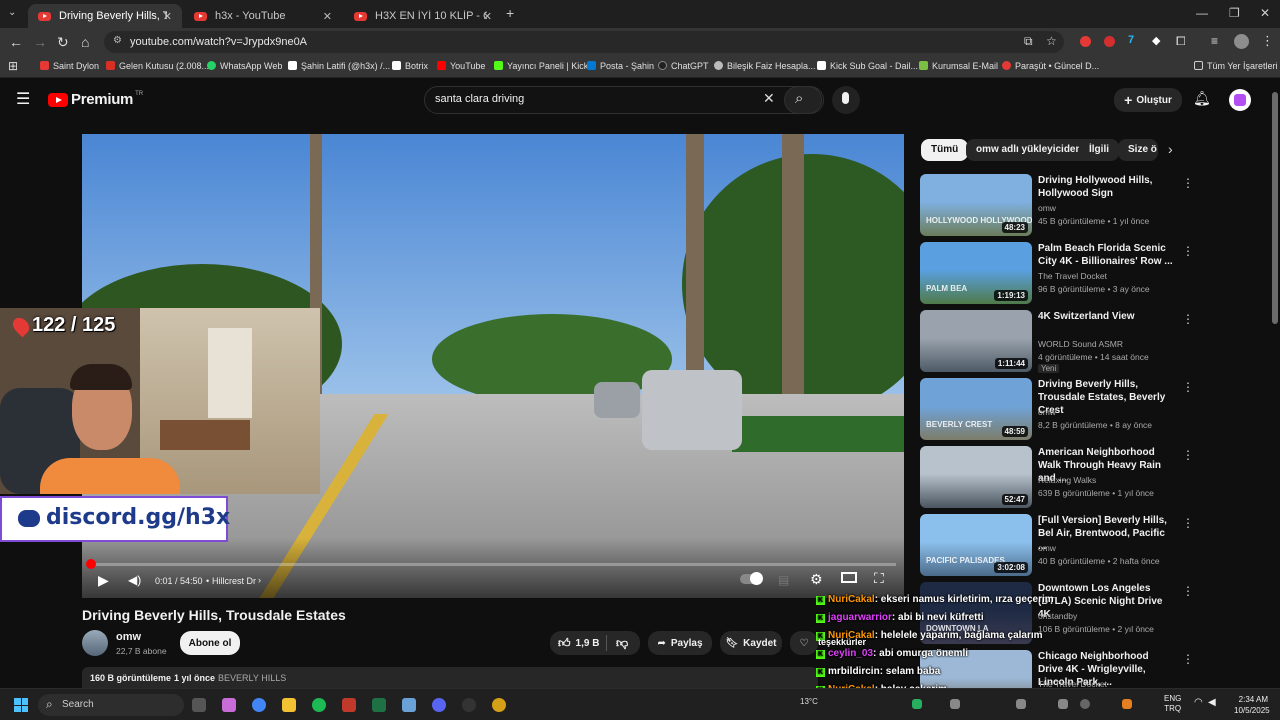  Describe the element at coordinates (117, 40) in the screenshot. I see `site-info-icon: ⚙` at that location.